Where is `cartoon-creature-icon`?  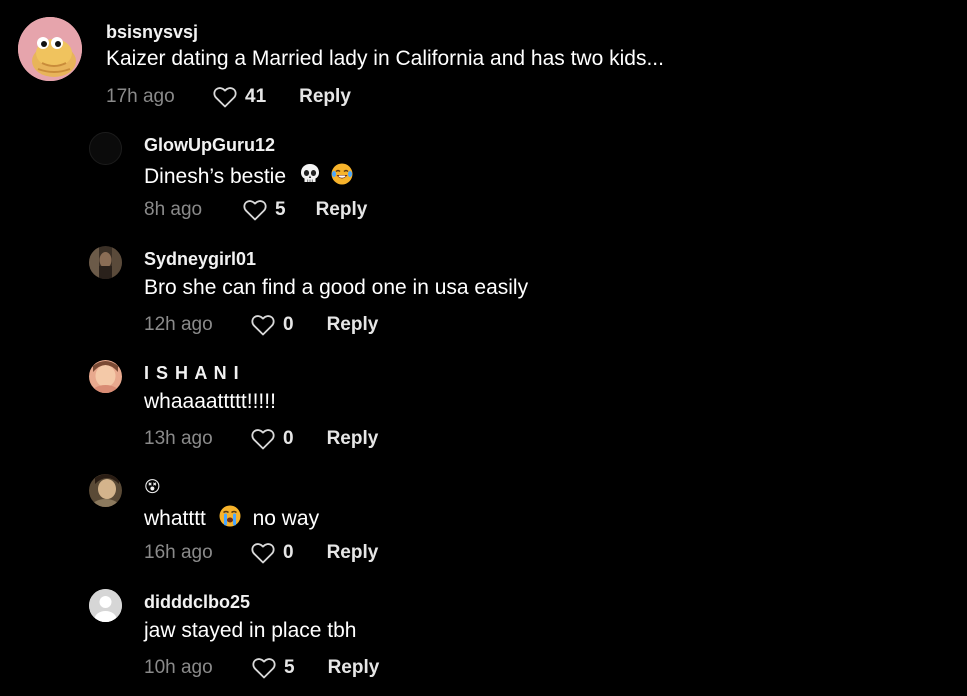 cartoon-creature-icon is located at coordinates (50, 49).